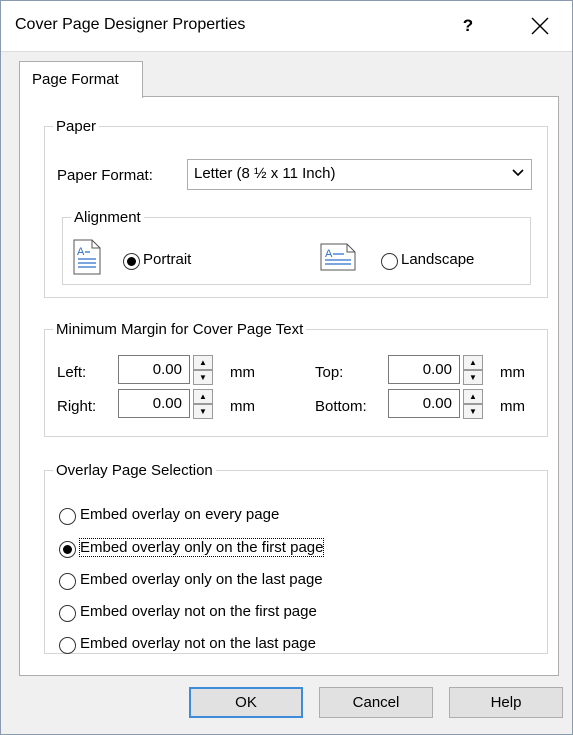 The height and width of the screenshot is (735, 573). What do you see at coordinates (77, 406) in the screenshot?
I see `margin-right-label: Right:` at bounding box center [77, 406].